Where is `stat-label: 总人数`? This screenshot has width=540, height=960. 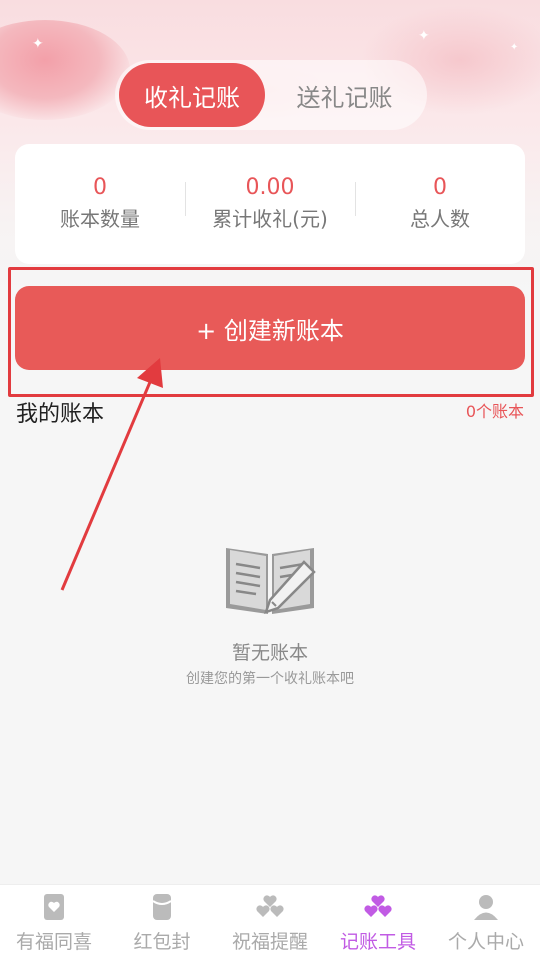 stat-label: 总人数 is located at coordinates (440, 219).